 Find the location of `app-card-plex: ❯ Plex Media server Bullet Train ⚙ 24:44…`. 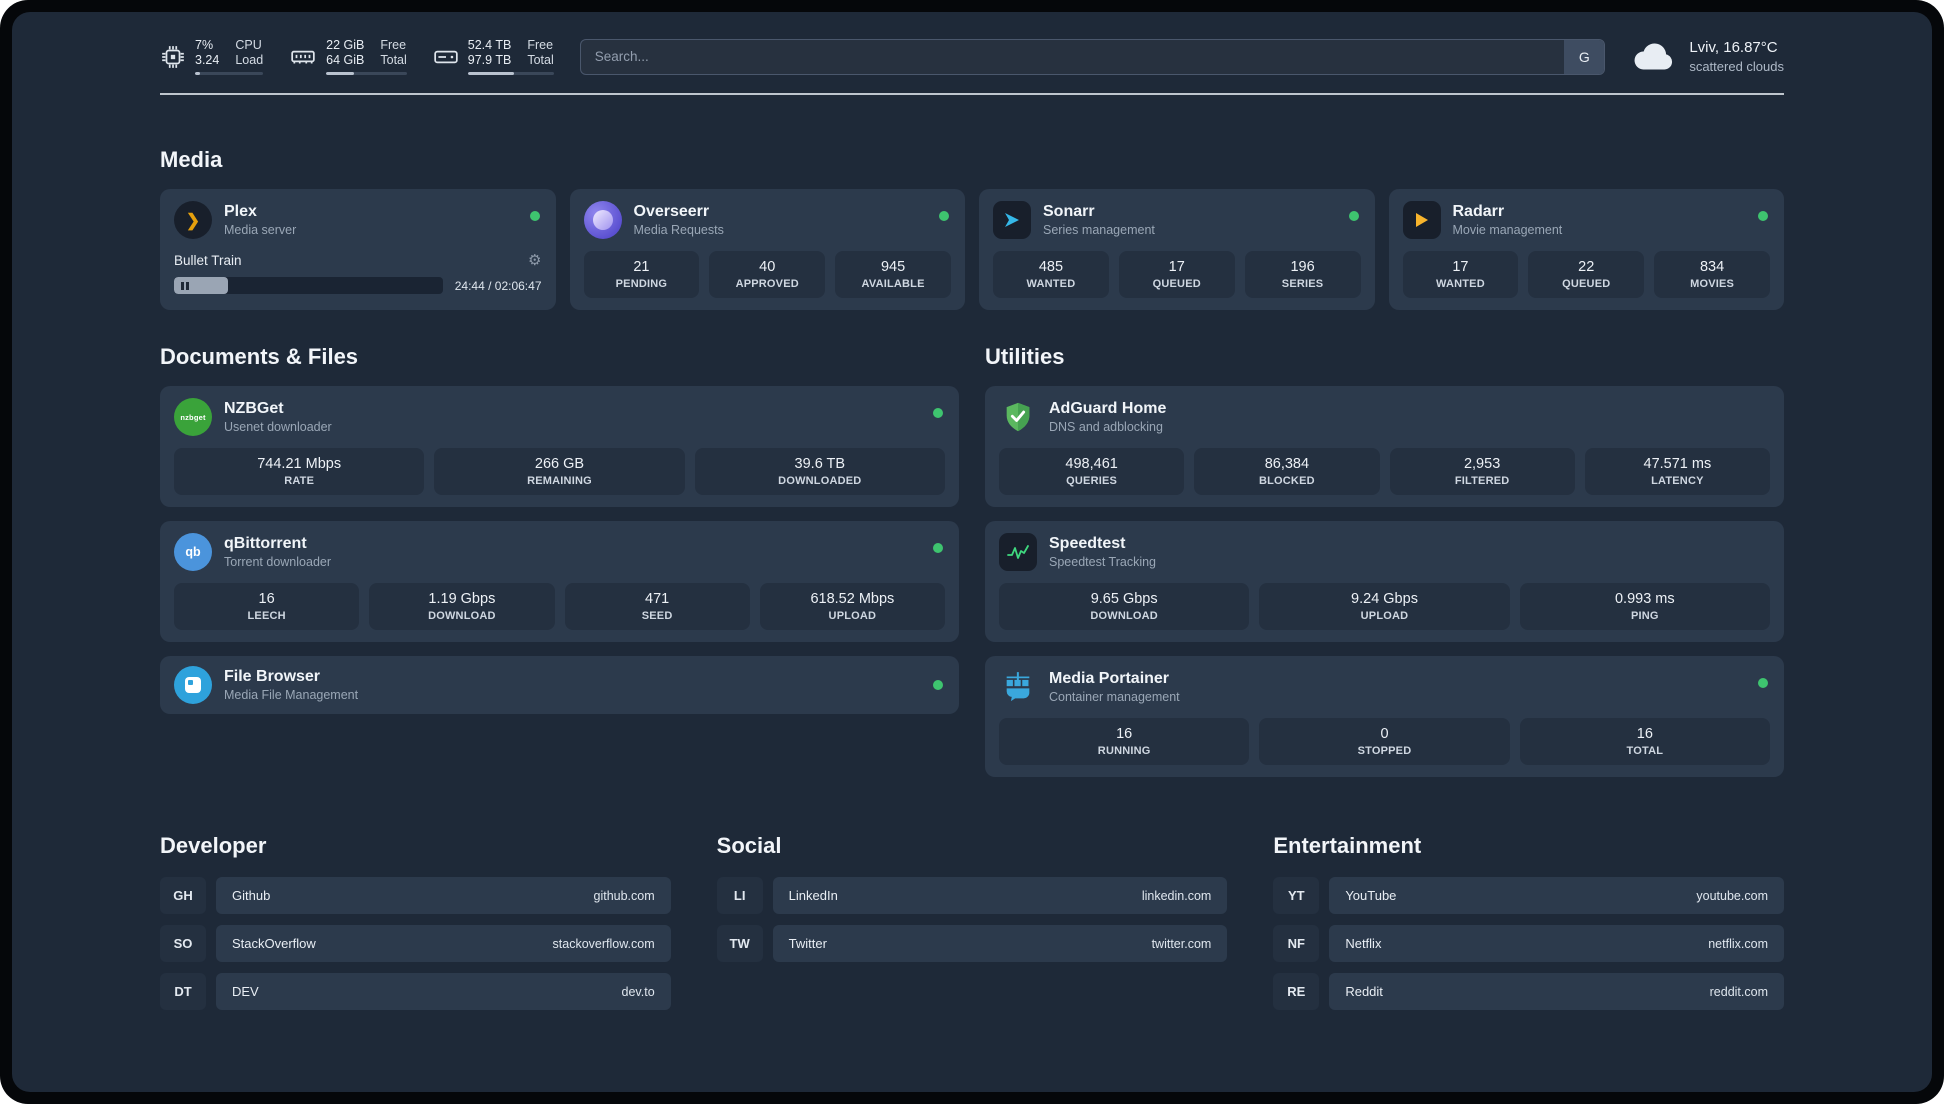

app-card-plex: ❯ Plex Media server Bullet Train ⚙ 24:44… is located at coordinates (358, 249).